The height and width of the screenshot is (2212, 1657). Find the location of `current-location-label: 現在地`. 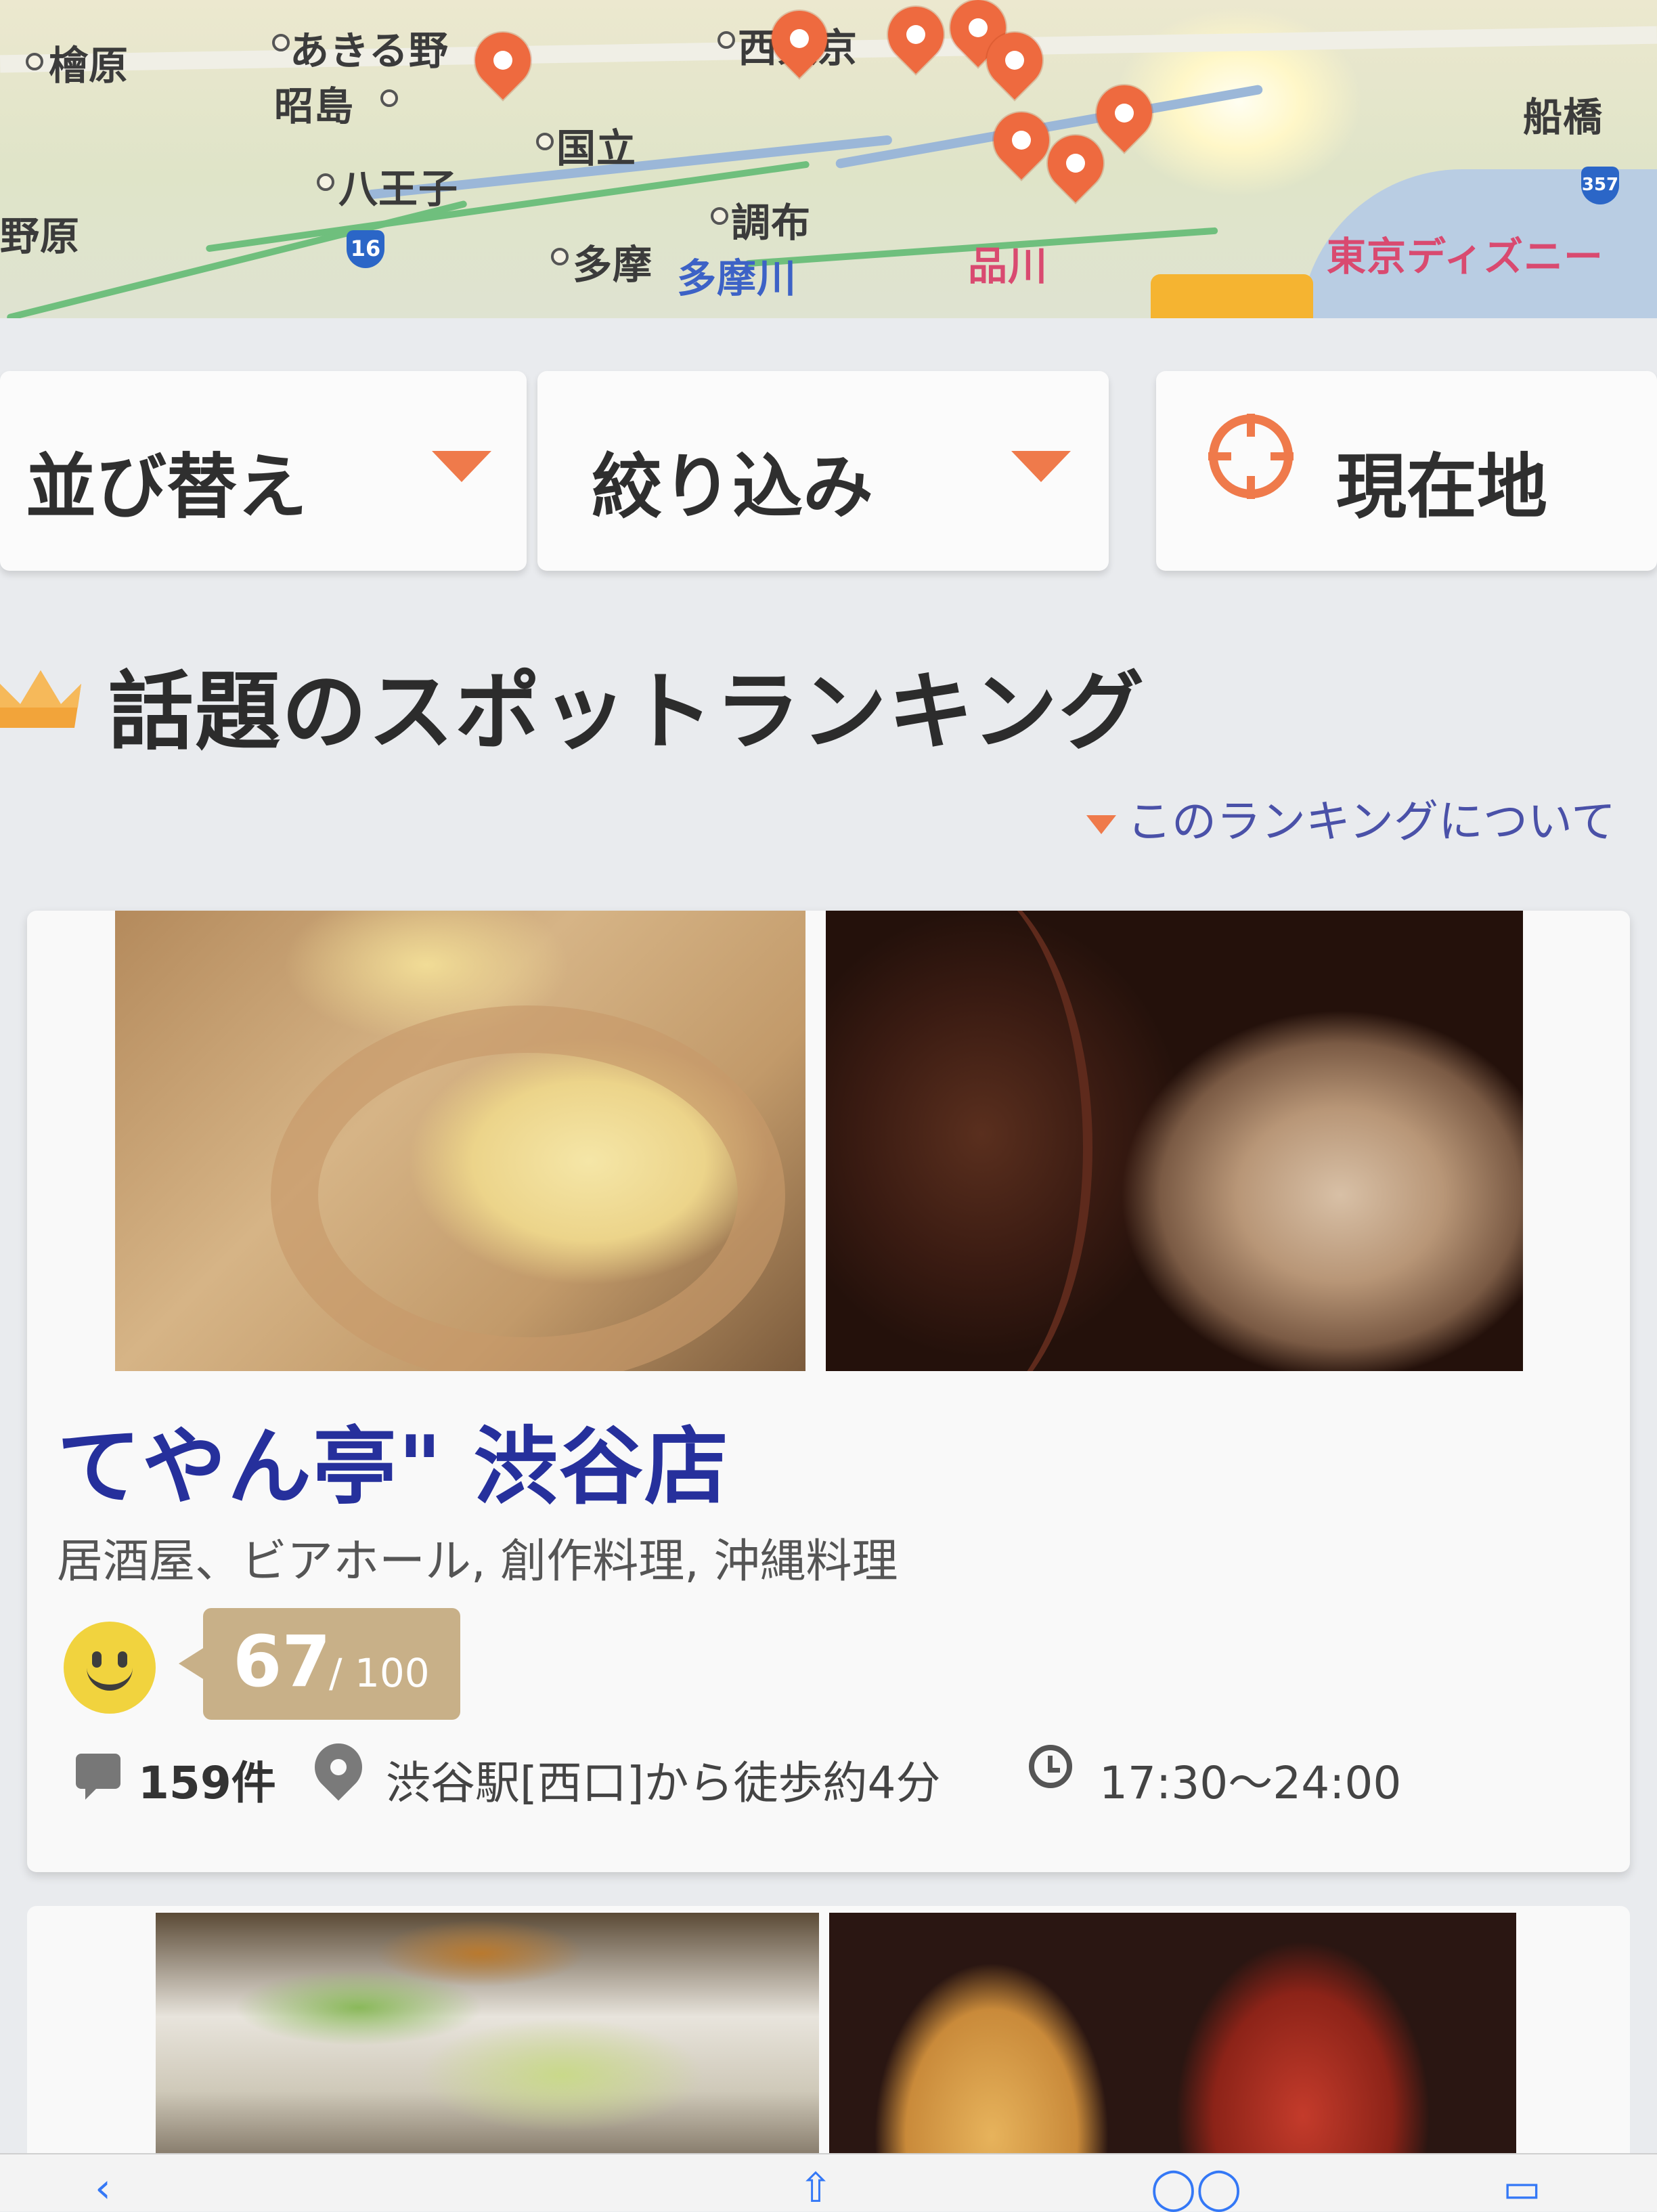

current-location-label: 現在地 is located at coordinates (1442, 487).